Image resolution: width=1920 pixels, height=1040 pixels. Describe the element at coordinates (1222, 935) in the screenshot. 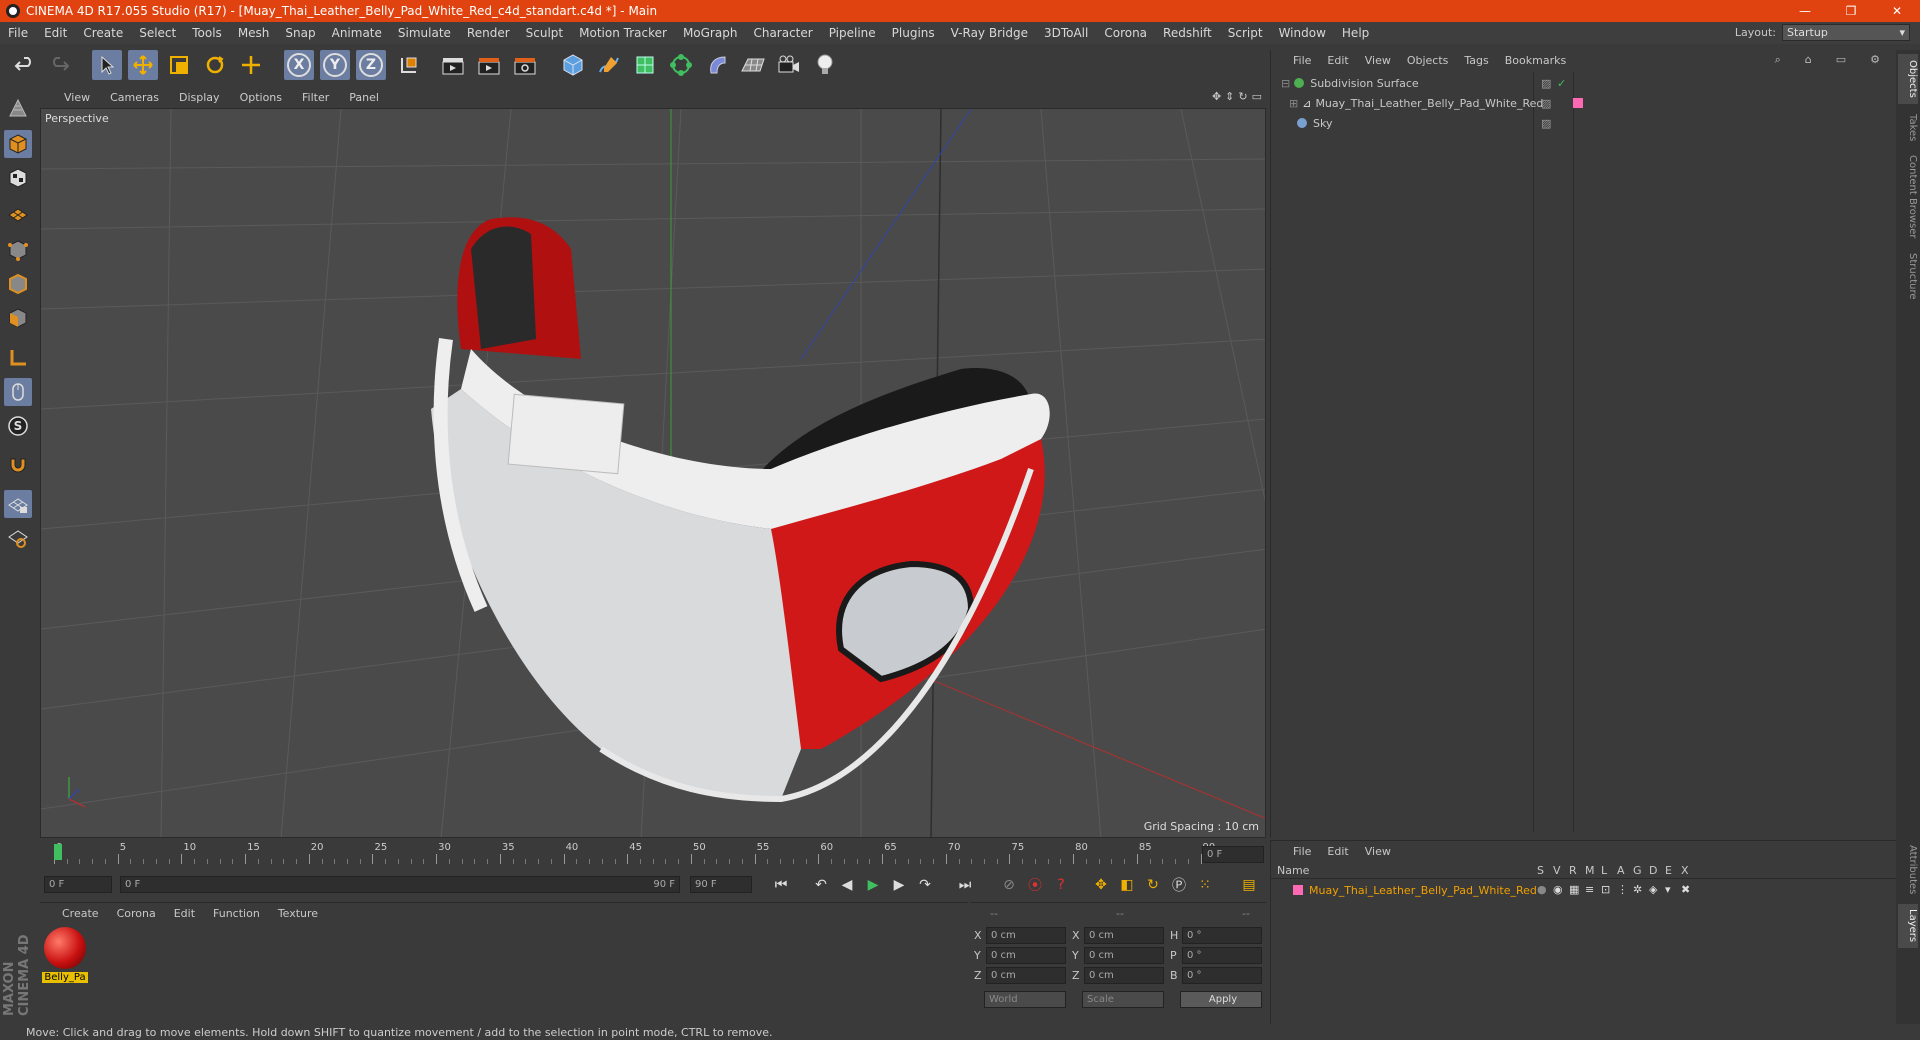

I see `rotation-h-field: 0 °` at that location.